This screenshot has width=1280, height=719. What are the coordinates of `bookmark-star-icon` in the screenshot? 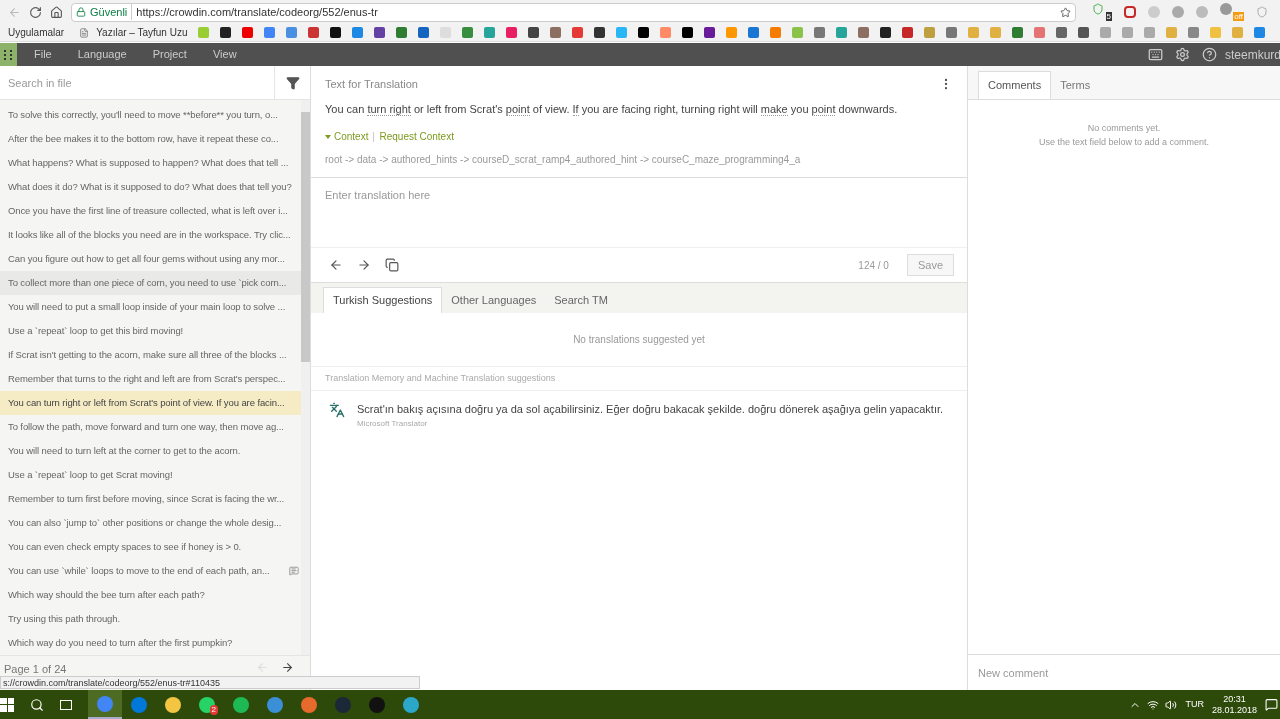 It's located at (1065, 12).